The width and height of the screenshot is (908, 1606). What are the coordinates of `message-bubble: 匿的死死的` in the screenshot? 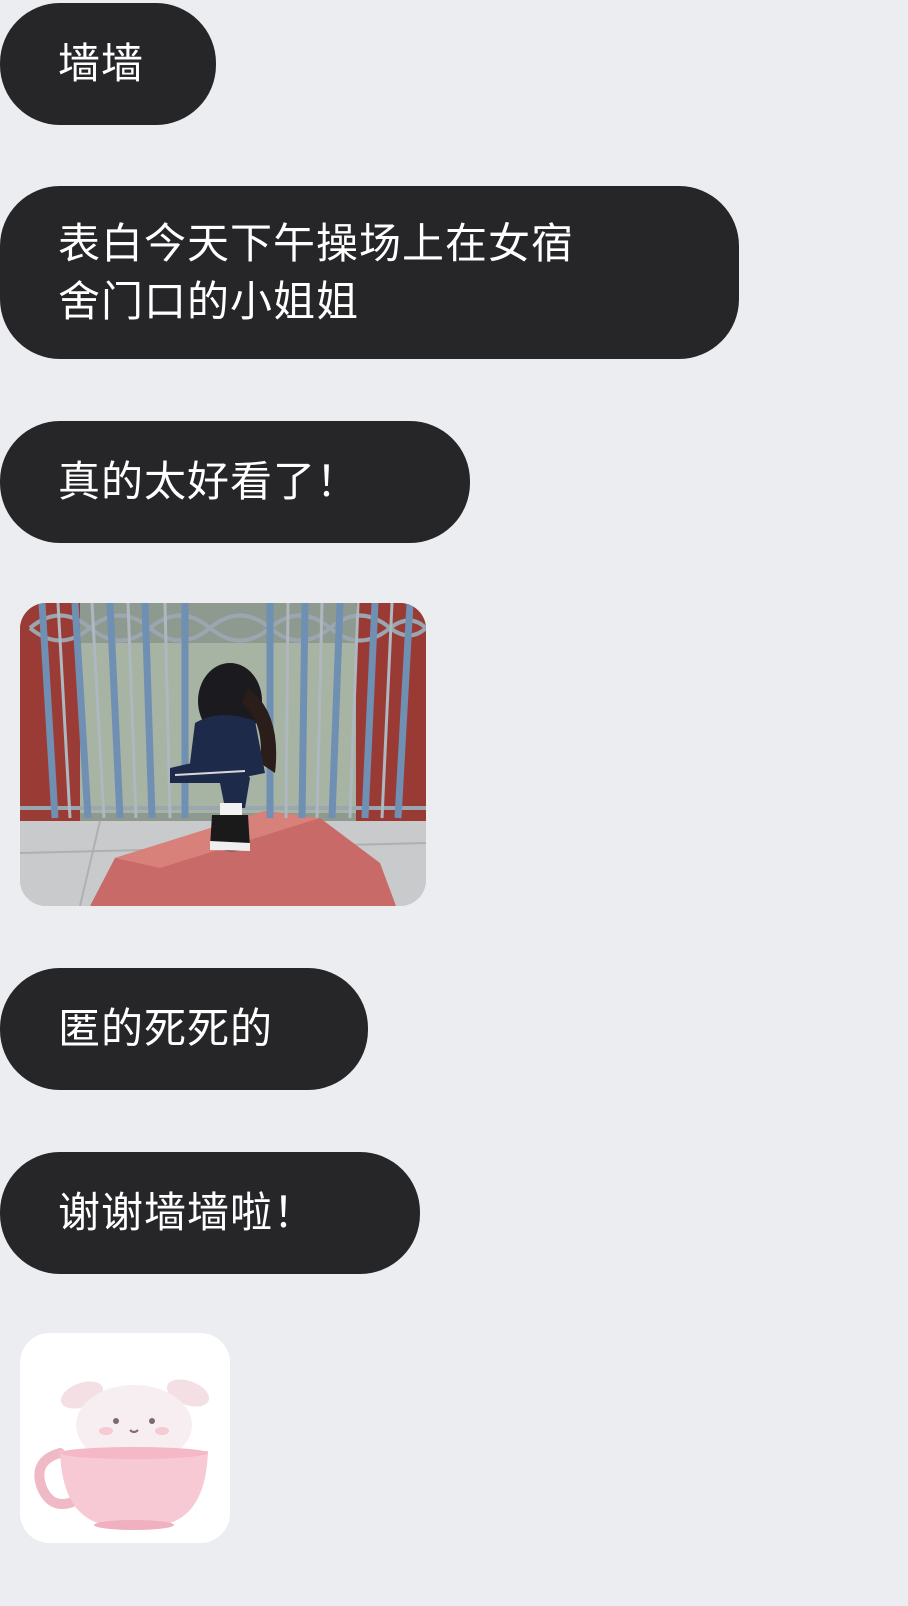 It's located at (184, 1029).